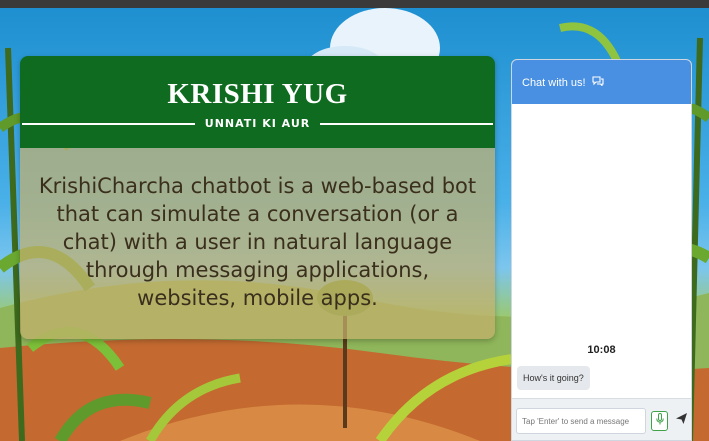 The image size is (709, 441). Describe the element at coordinates (598, 82) in the screenshot. I see `chat-bubbles-icon` at that location.